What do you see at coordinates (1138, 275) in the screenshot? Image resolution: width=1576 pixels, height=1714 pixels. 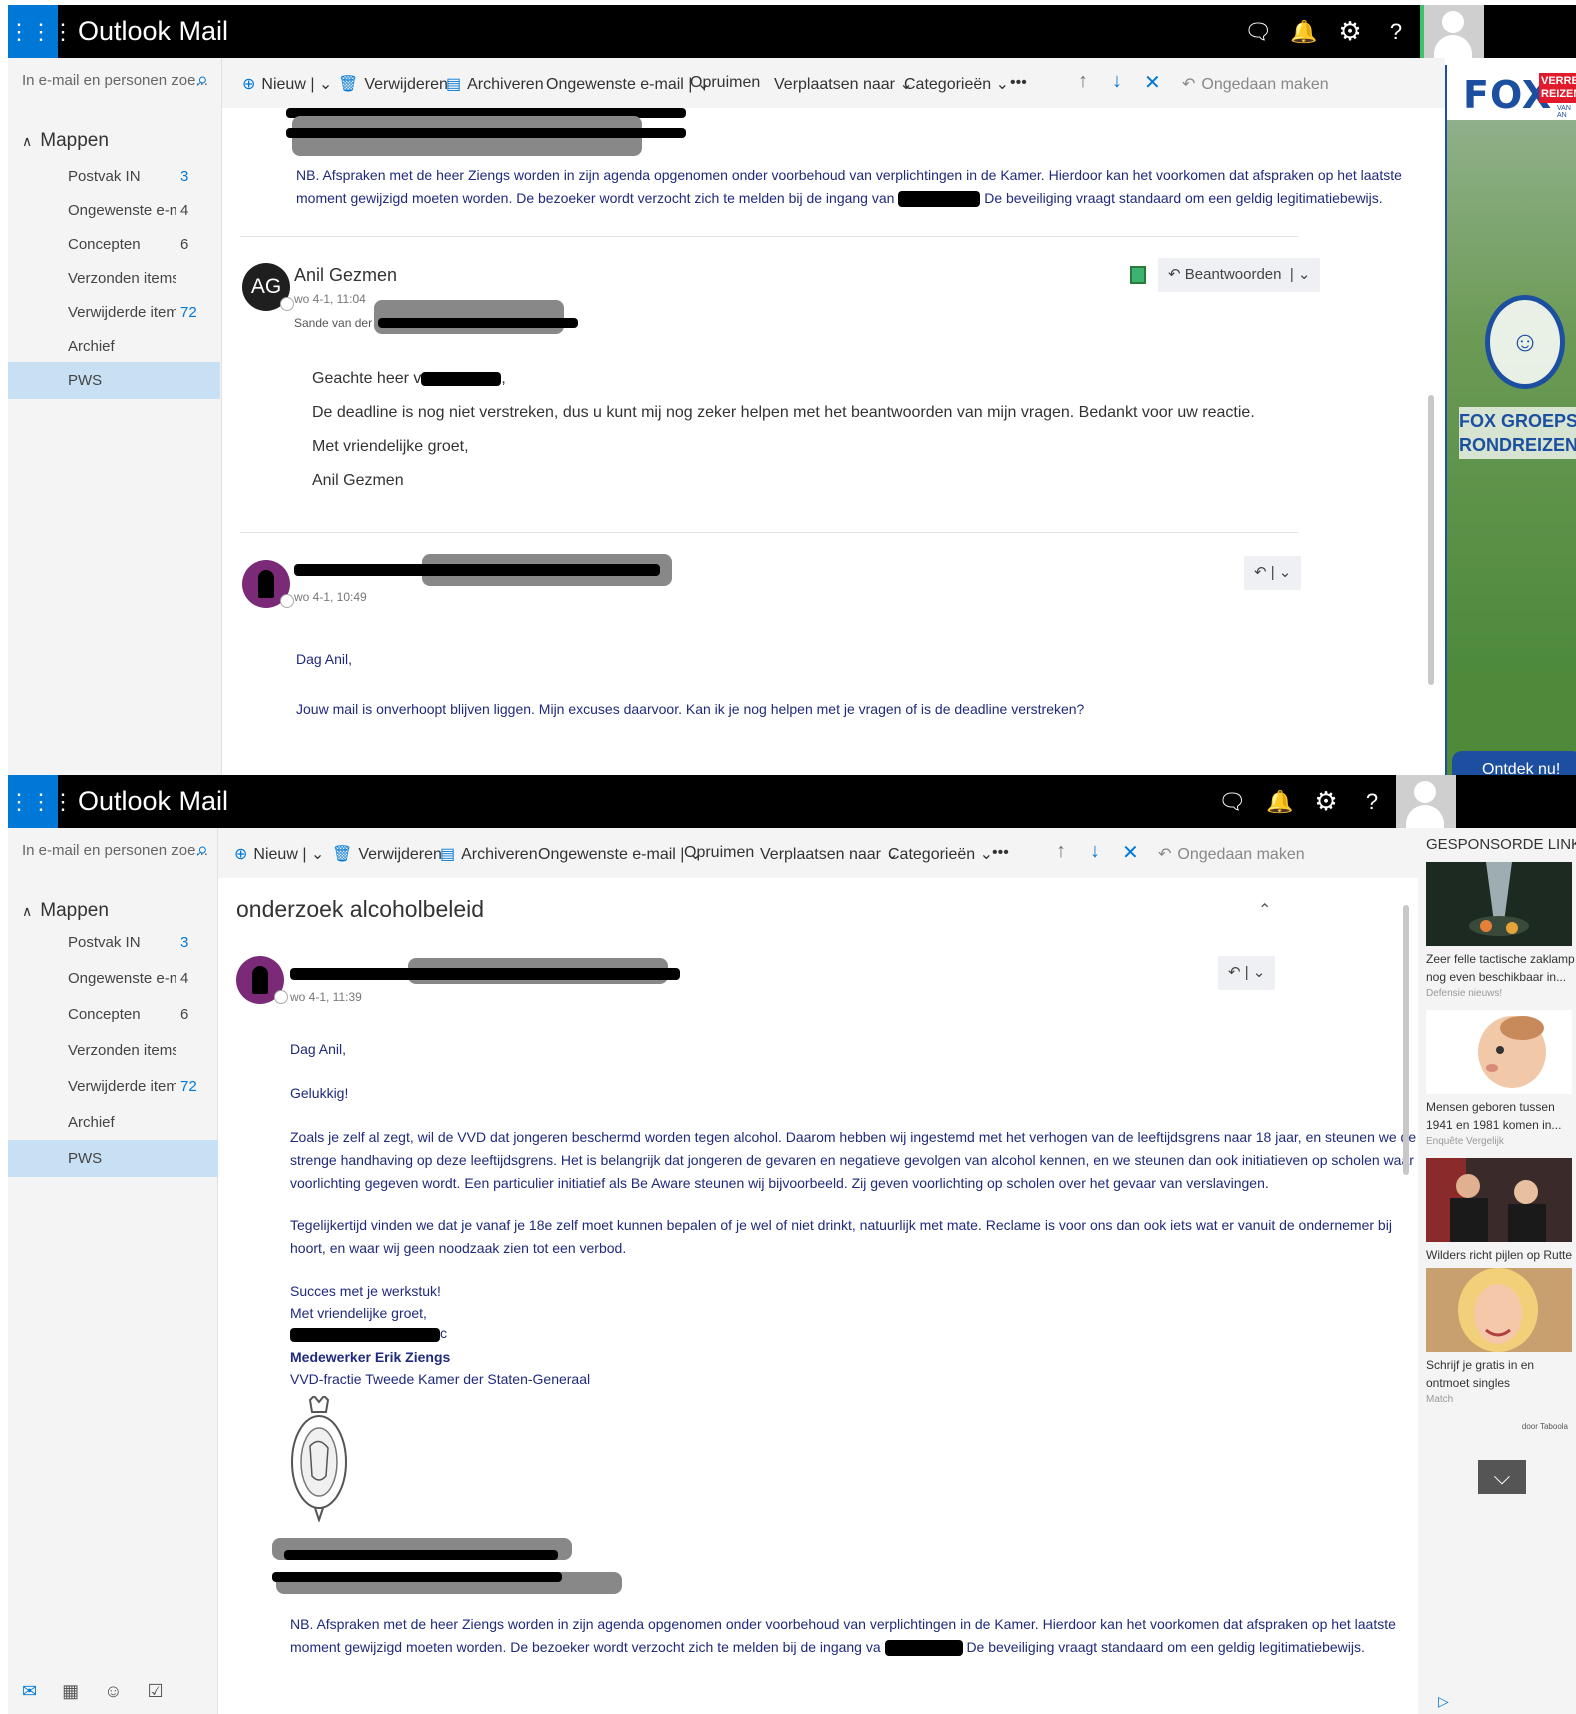 I see `evernote-icon` at bounding box center [1138, 275].